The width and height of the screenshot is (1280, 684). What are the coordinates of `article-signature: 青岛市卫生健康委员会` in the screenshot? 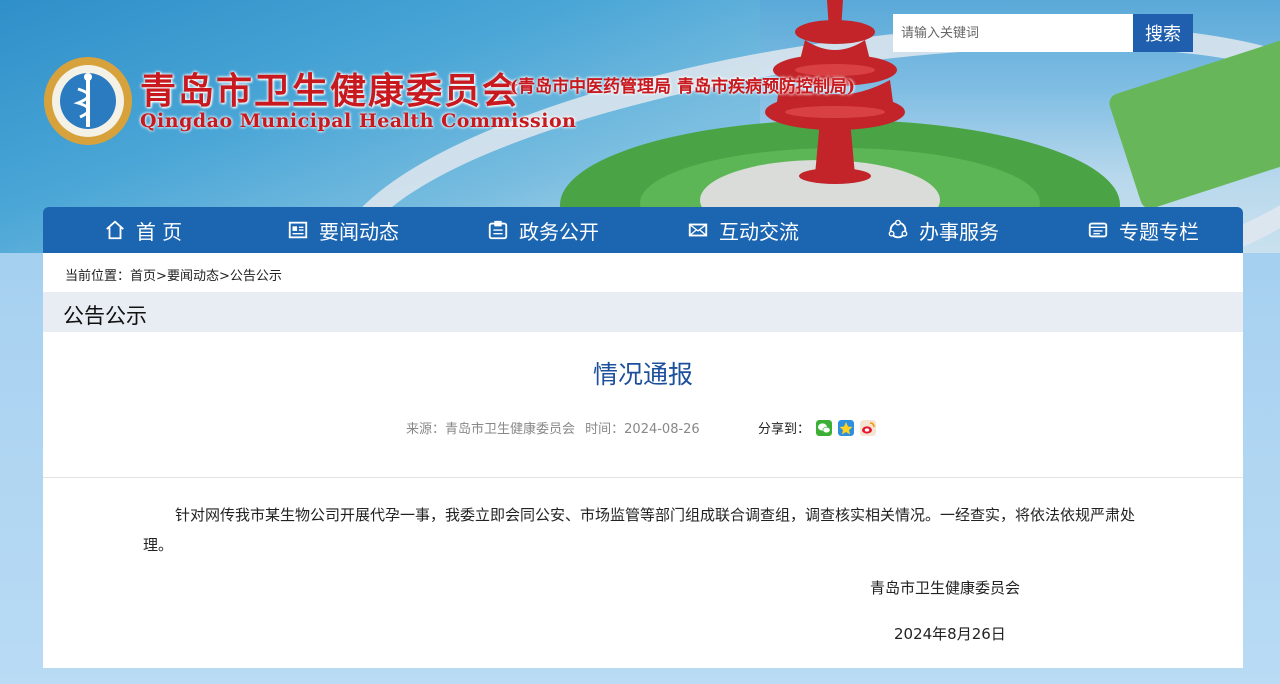 It's located at (945, 588).